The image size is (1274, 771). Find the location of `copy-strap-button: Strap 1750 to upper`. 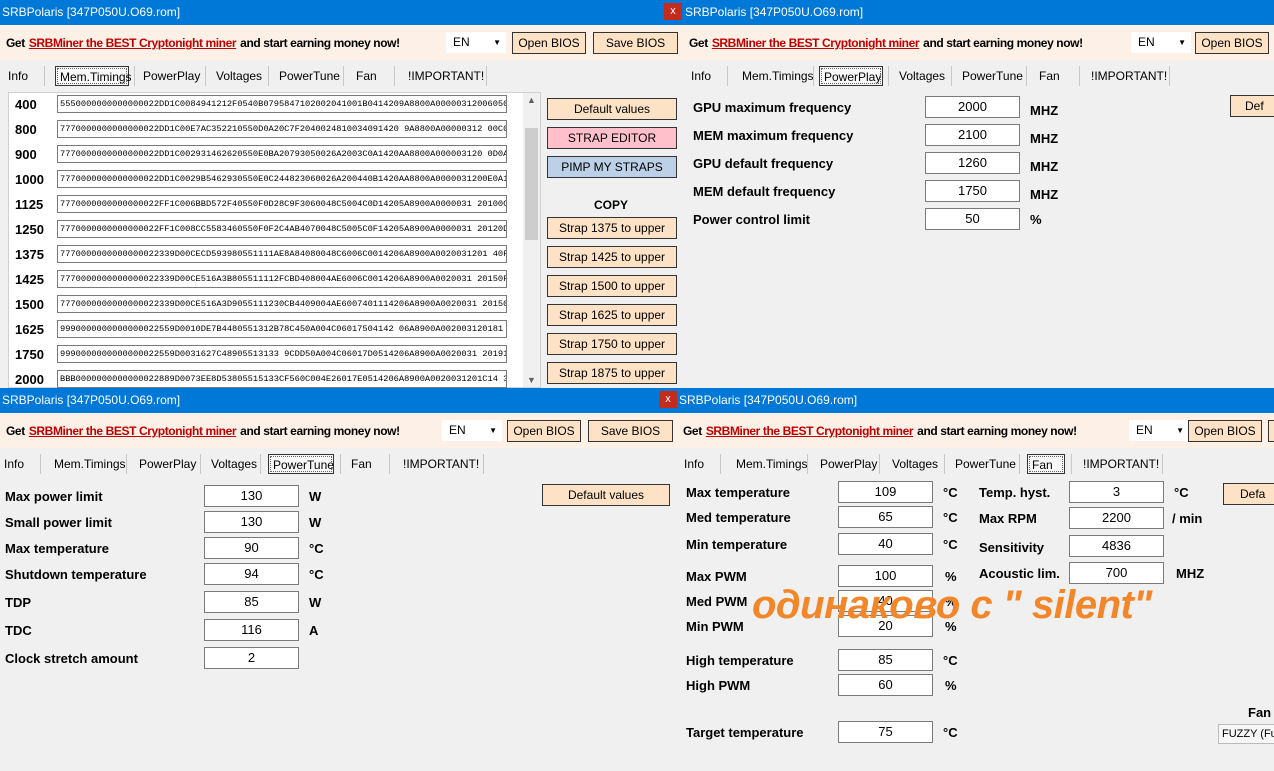

copy-strap-button: Strap 1750 to upper is located at coordinates (612, 344).